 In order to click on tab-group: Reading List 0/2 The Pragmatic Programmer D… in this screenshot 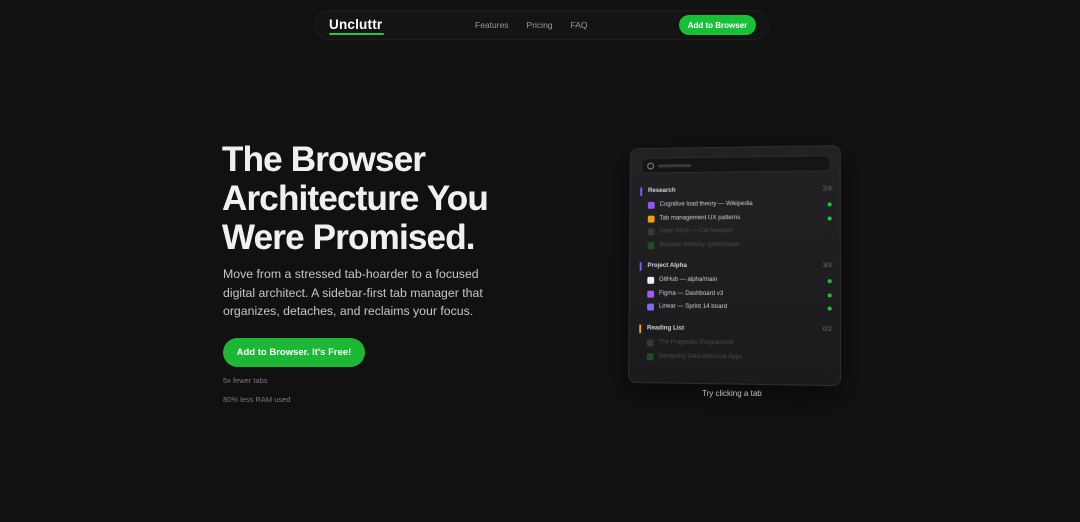, I will do `click(735, 344)`.